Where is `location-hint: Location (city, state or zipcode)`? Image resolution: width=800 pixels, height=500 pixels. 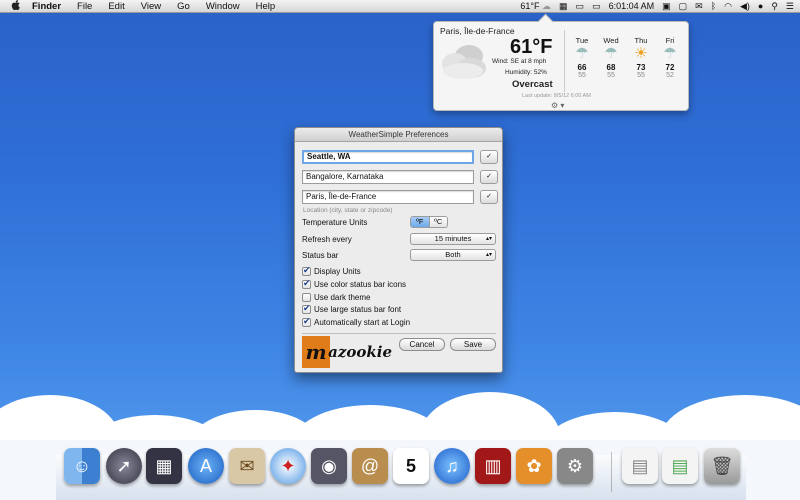
location-hint: Location (city, state or zipcode) is located at coordinates (348, 210).